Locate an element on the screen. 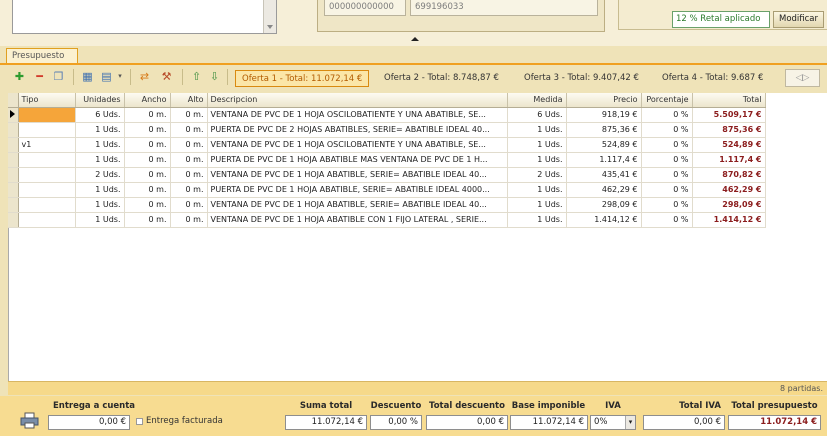  calculator-icon: ▦ is located at coordinates (87, 76).